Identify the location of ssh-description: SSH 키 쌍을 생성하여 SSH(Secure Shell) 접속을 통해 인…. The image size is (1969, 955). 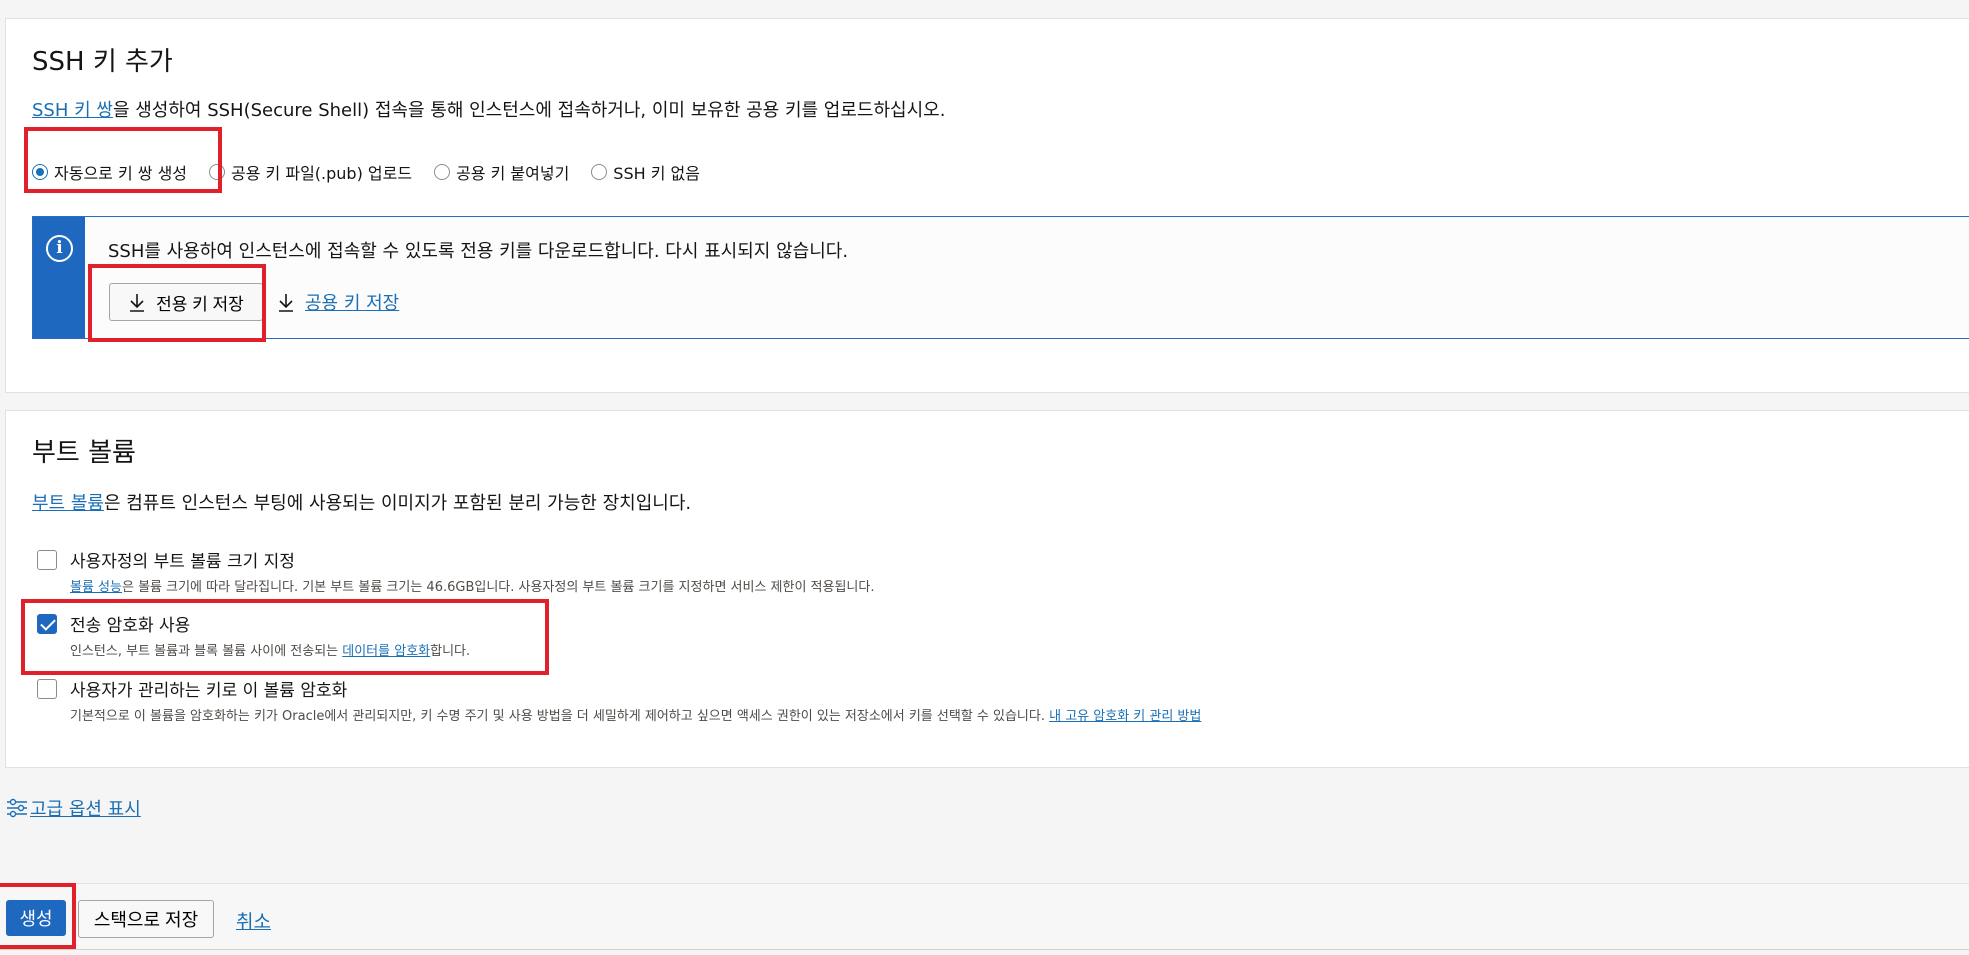
(488, 109).